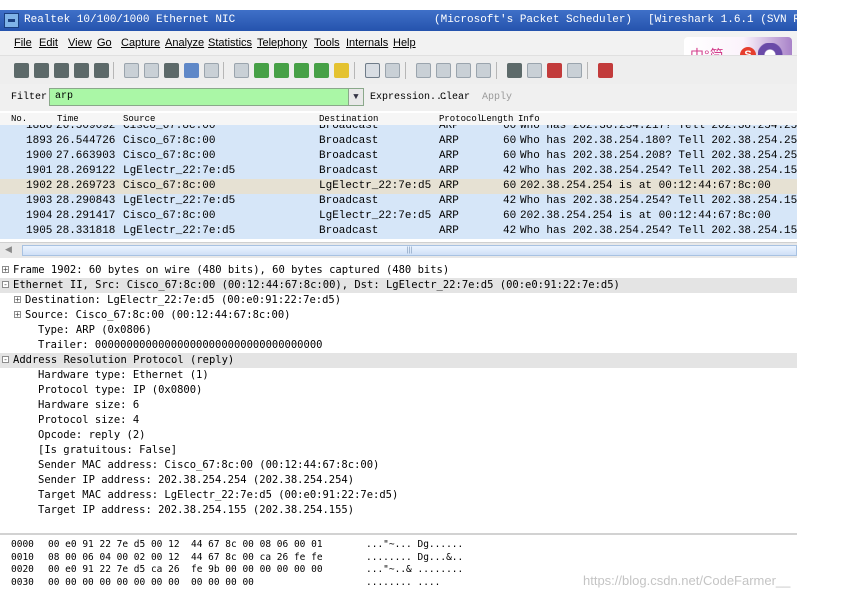 This screenshot has height=597, width=845. I want to click on scrollbar-thumb: |||, so click(409, 250).